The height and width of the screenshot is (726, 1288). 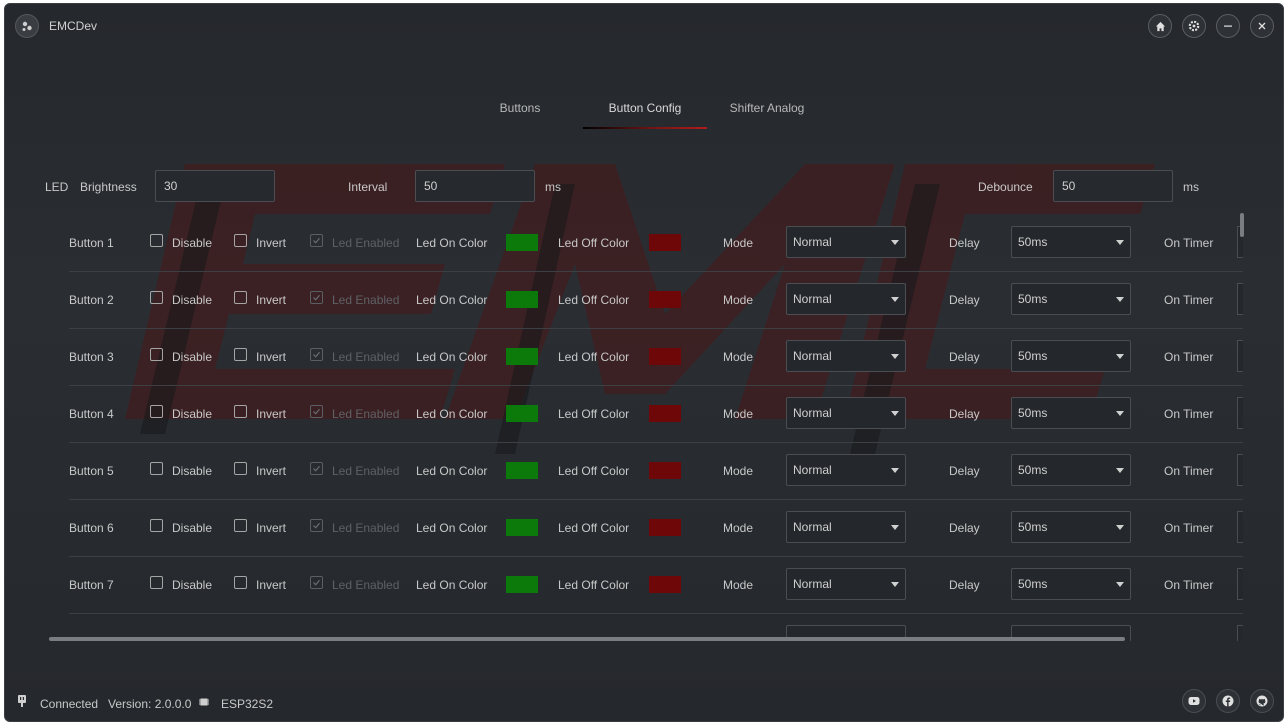 I want to click on github-link-button, so click(x=1262, y=701).